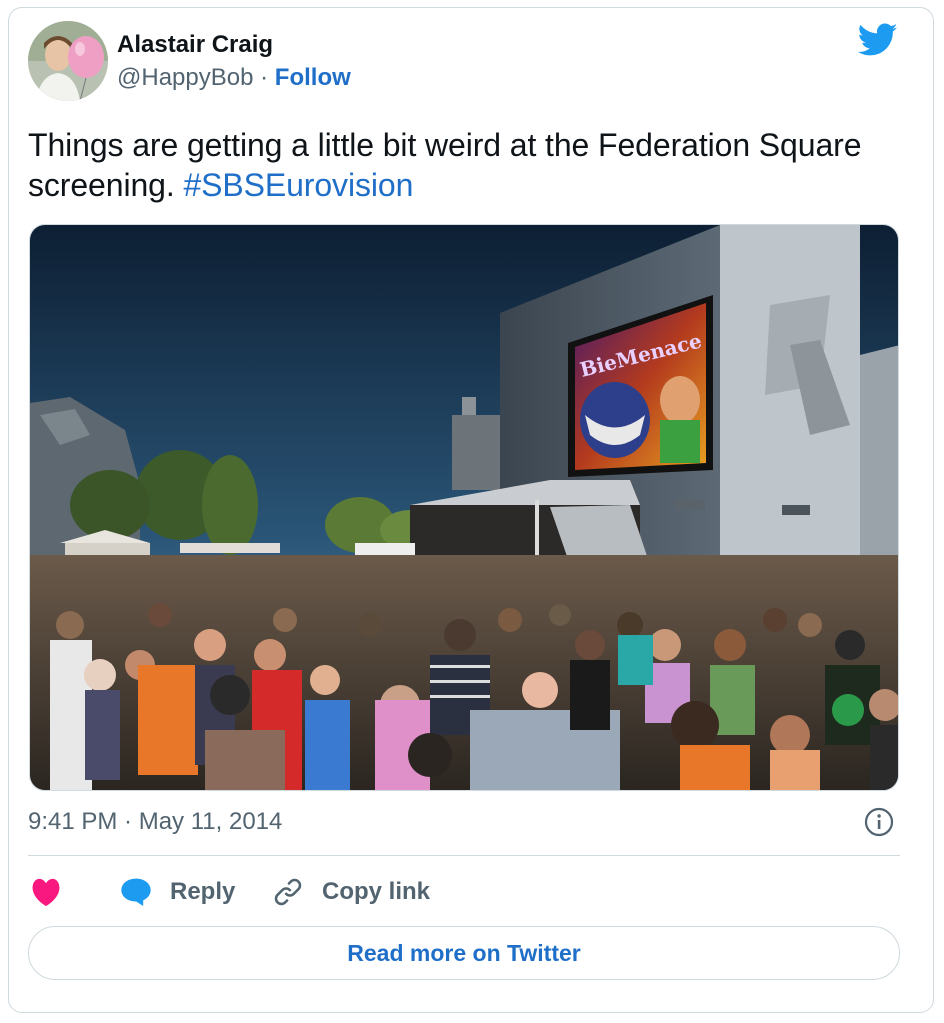 This screenshot has height=1023, width=944. What do you see at coordinates (155, 822) in the screenshot?
I see `tweet-timestamp: 9:41 PM · May 11, 2014` at bounding box center [155, 822].